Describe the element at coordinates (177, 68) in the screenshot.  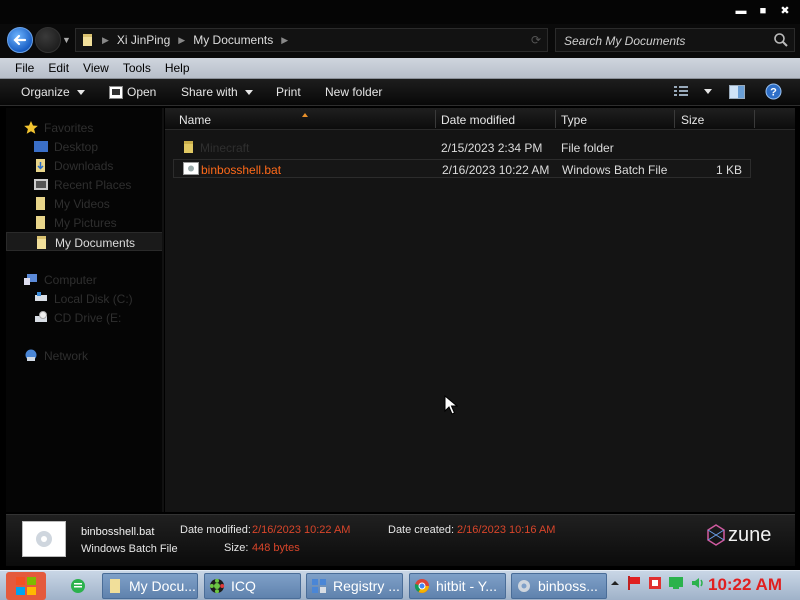
I see `menu-help: Help` at that location.